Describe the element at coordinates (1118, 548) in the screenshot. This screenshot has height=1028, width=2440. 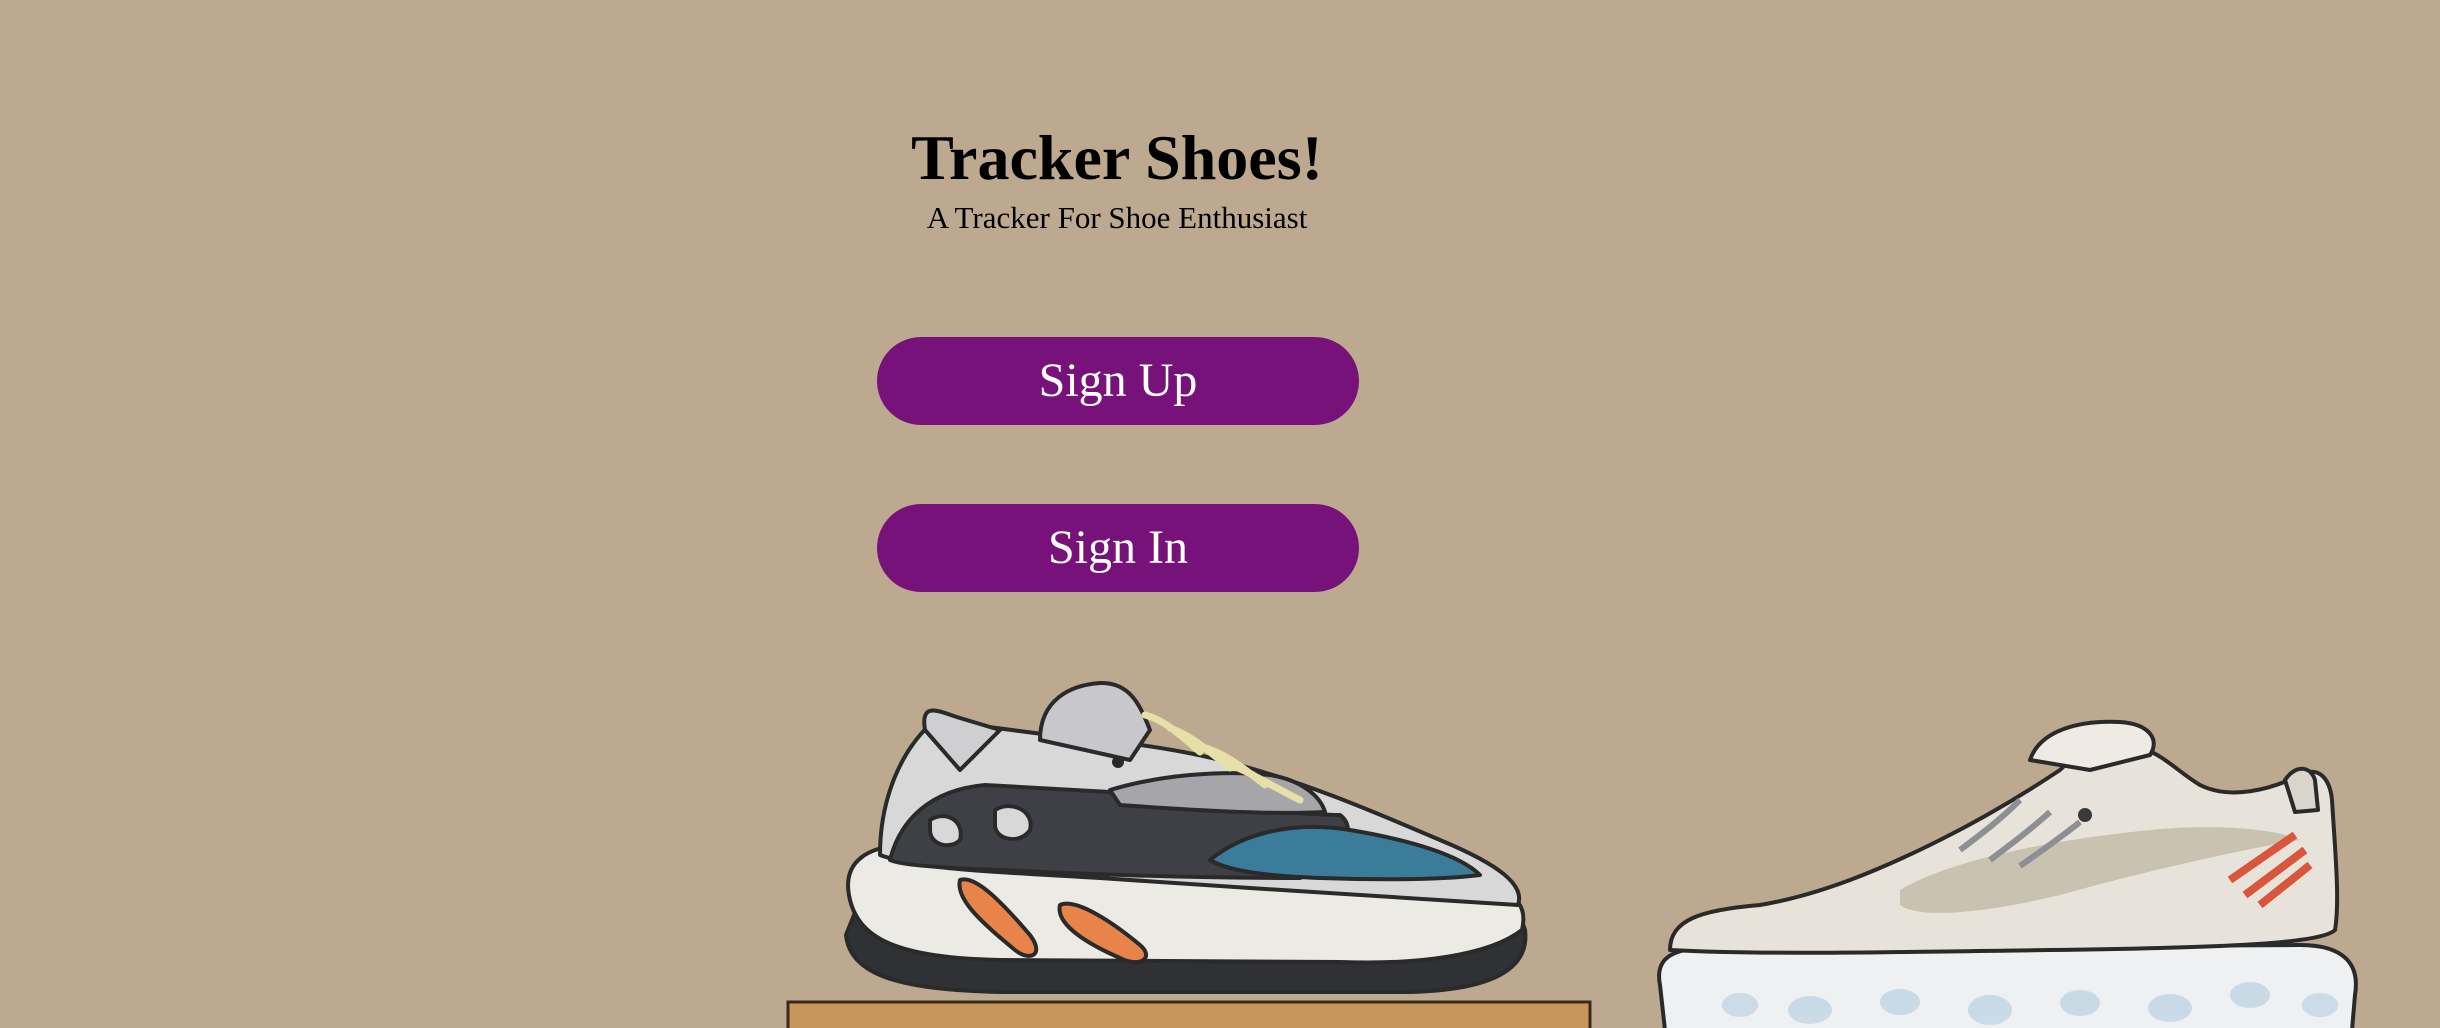
I see `sign-in-button: Sign In` at that location.